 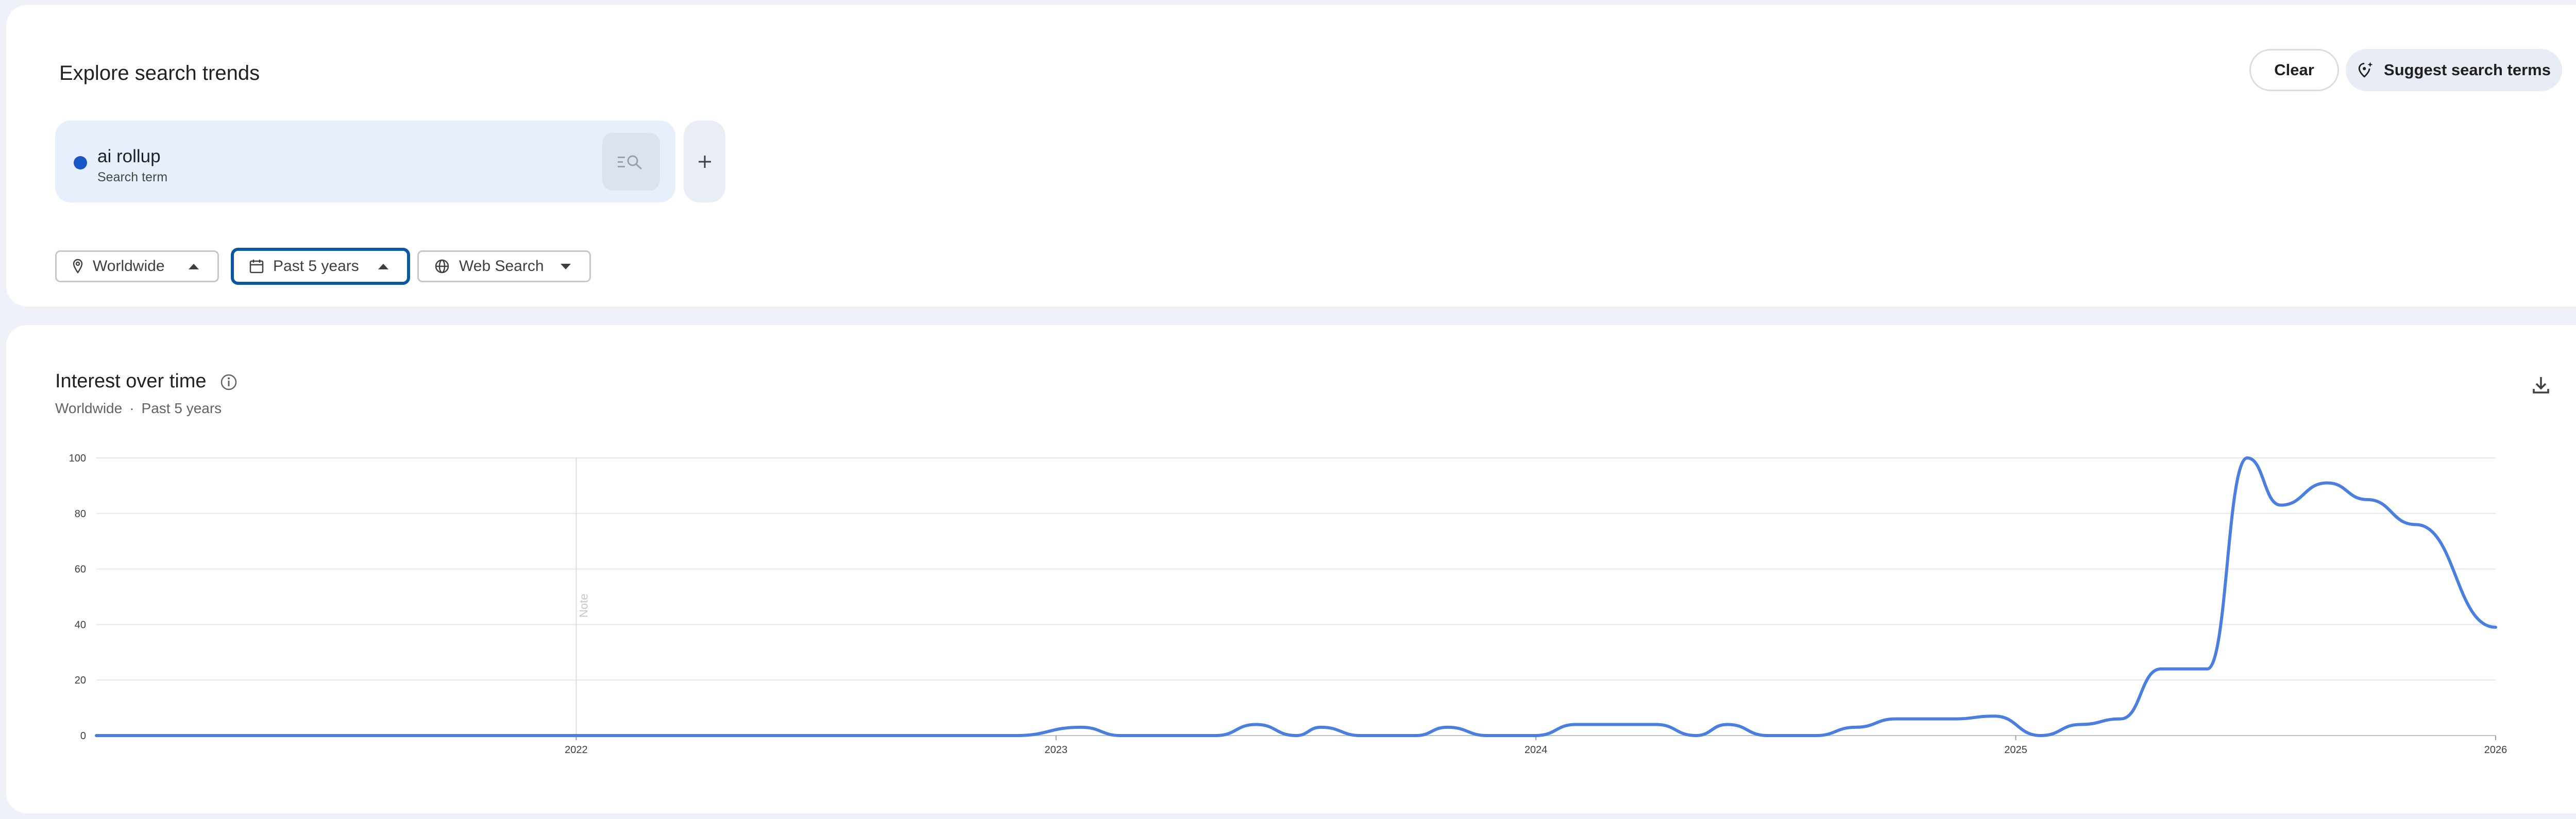 What do you see at coordinates (316, 266) in the screenshot?
I see `time-range-filter-label: Past 5 years` at bounding box center [316, 266].